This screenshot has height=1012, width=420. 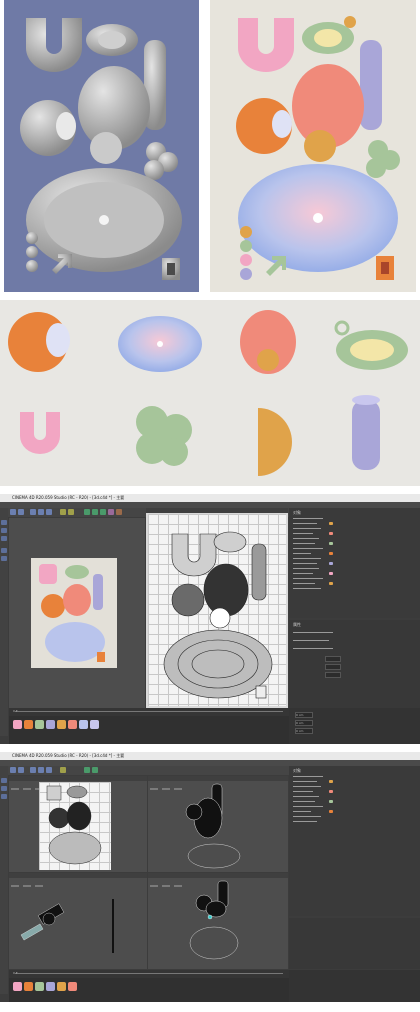 What do you see at coordinates (217, 515) in the screenshot?
I see `viewport-menu` at bounding box center [217, 515].